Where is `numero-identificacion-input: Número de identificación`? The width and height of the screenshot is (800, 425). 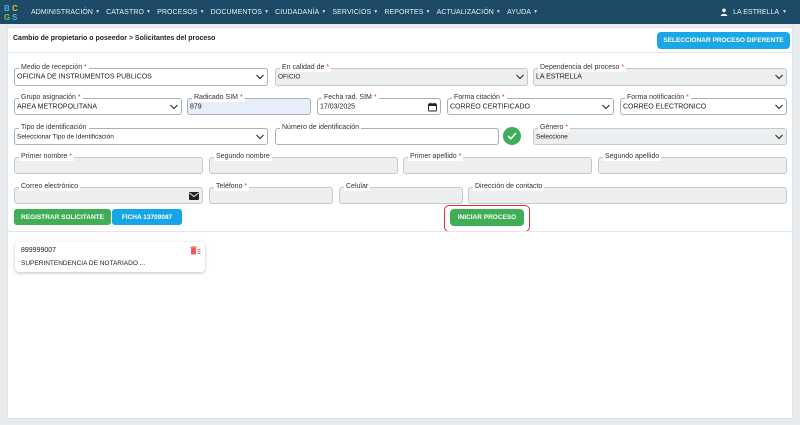
numero-identificacion-input: Número de identificación is located at coordinates (387, 134).